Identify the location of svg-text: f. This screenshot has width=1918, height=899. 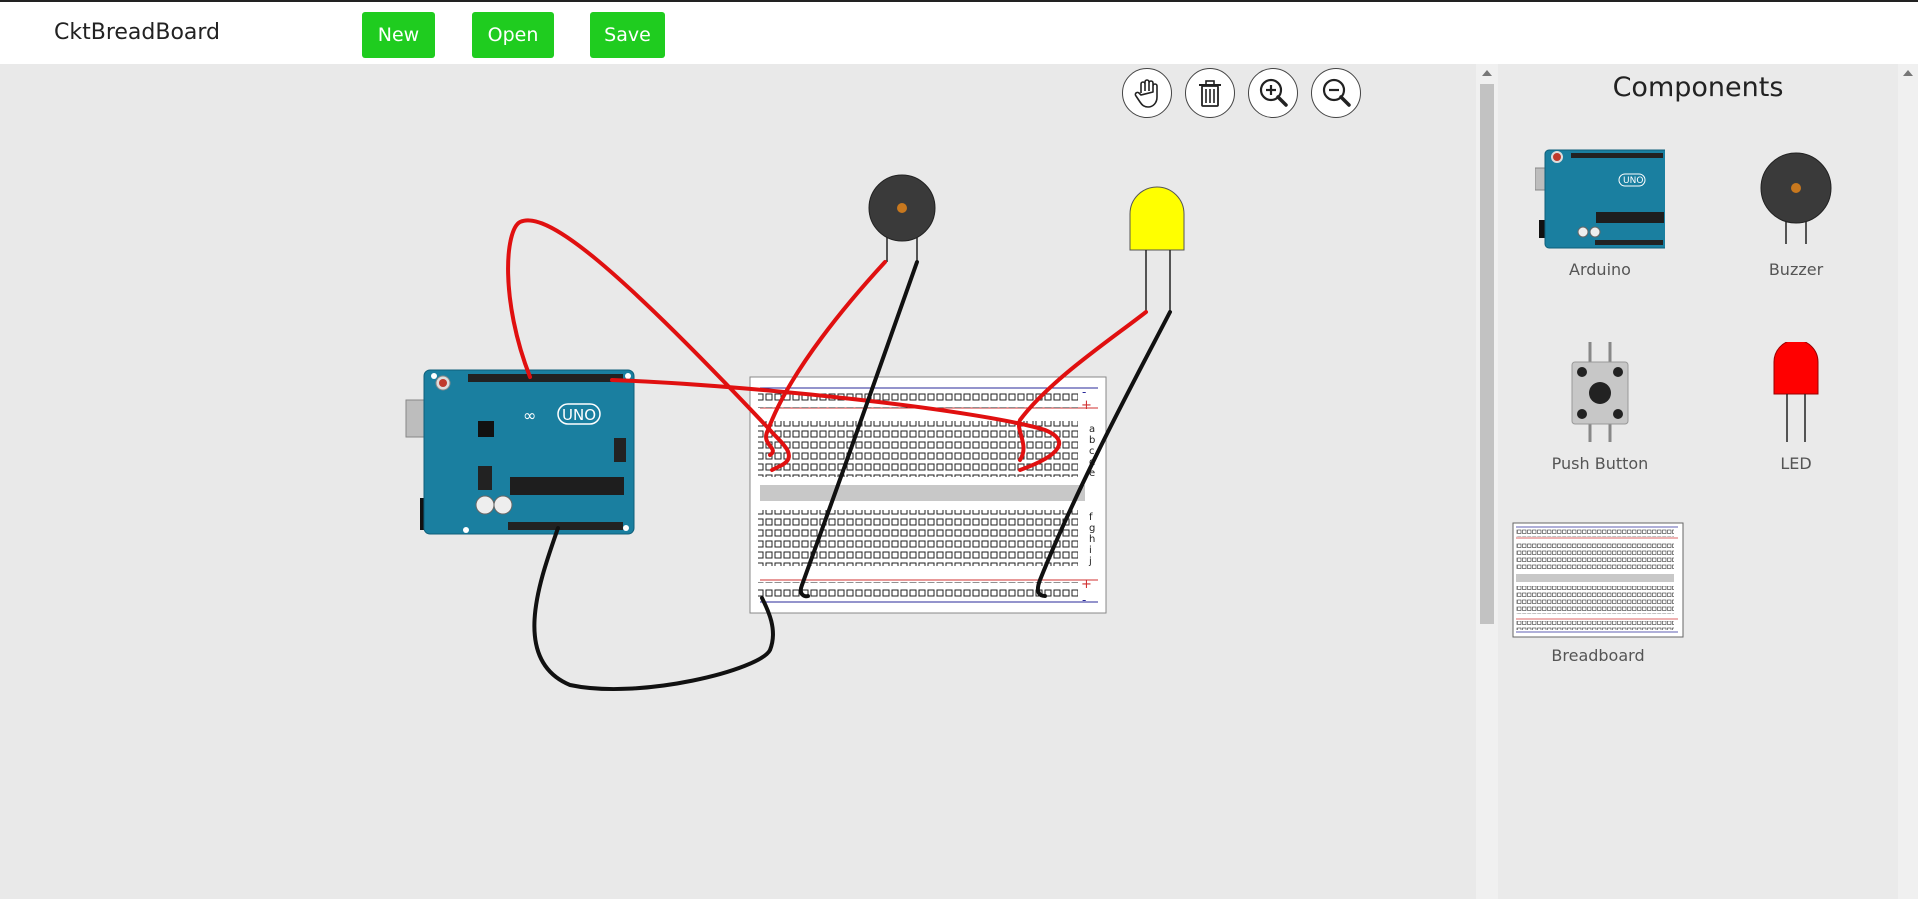
(1091, 517).